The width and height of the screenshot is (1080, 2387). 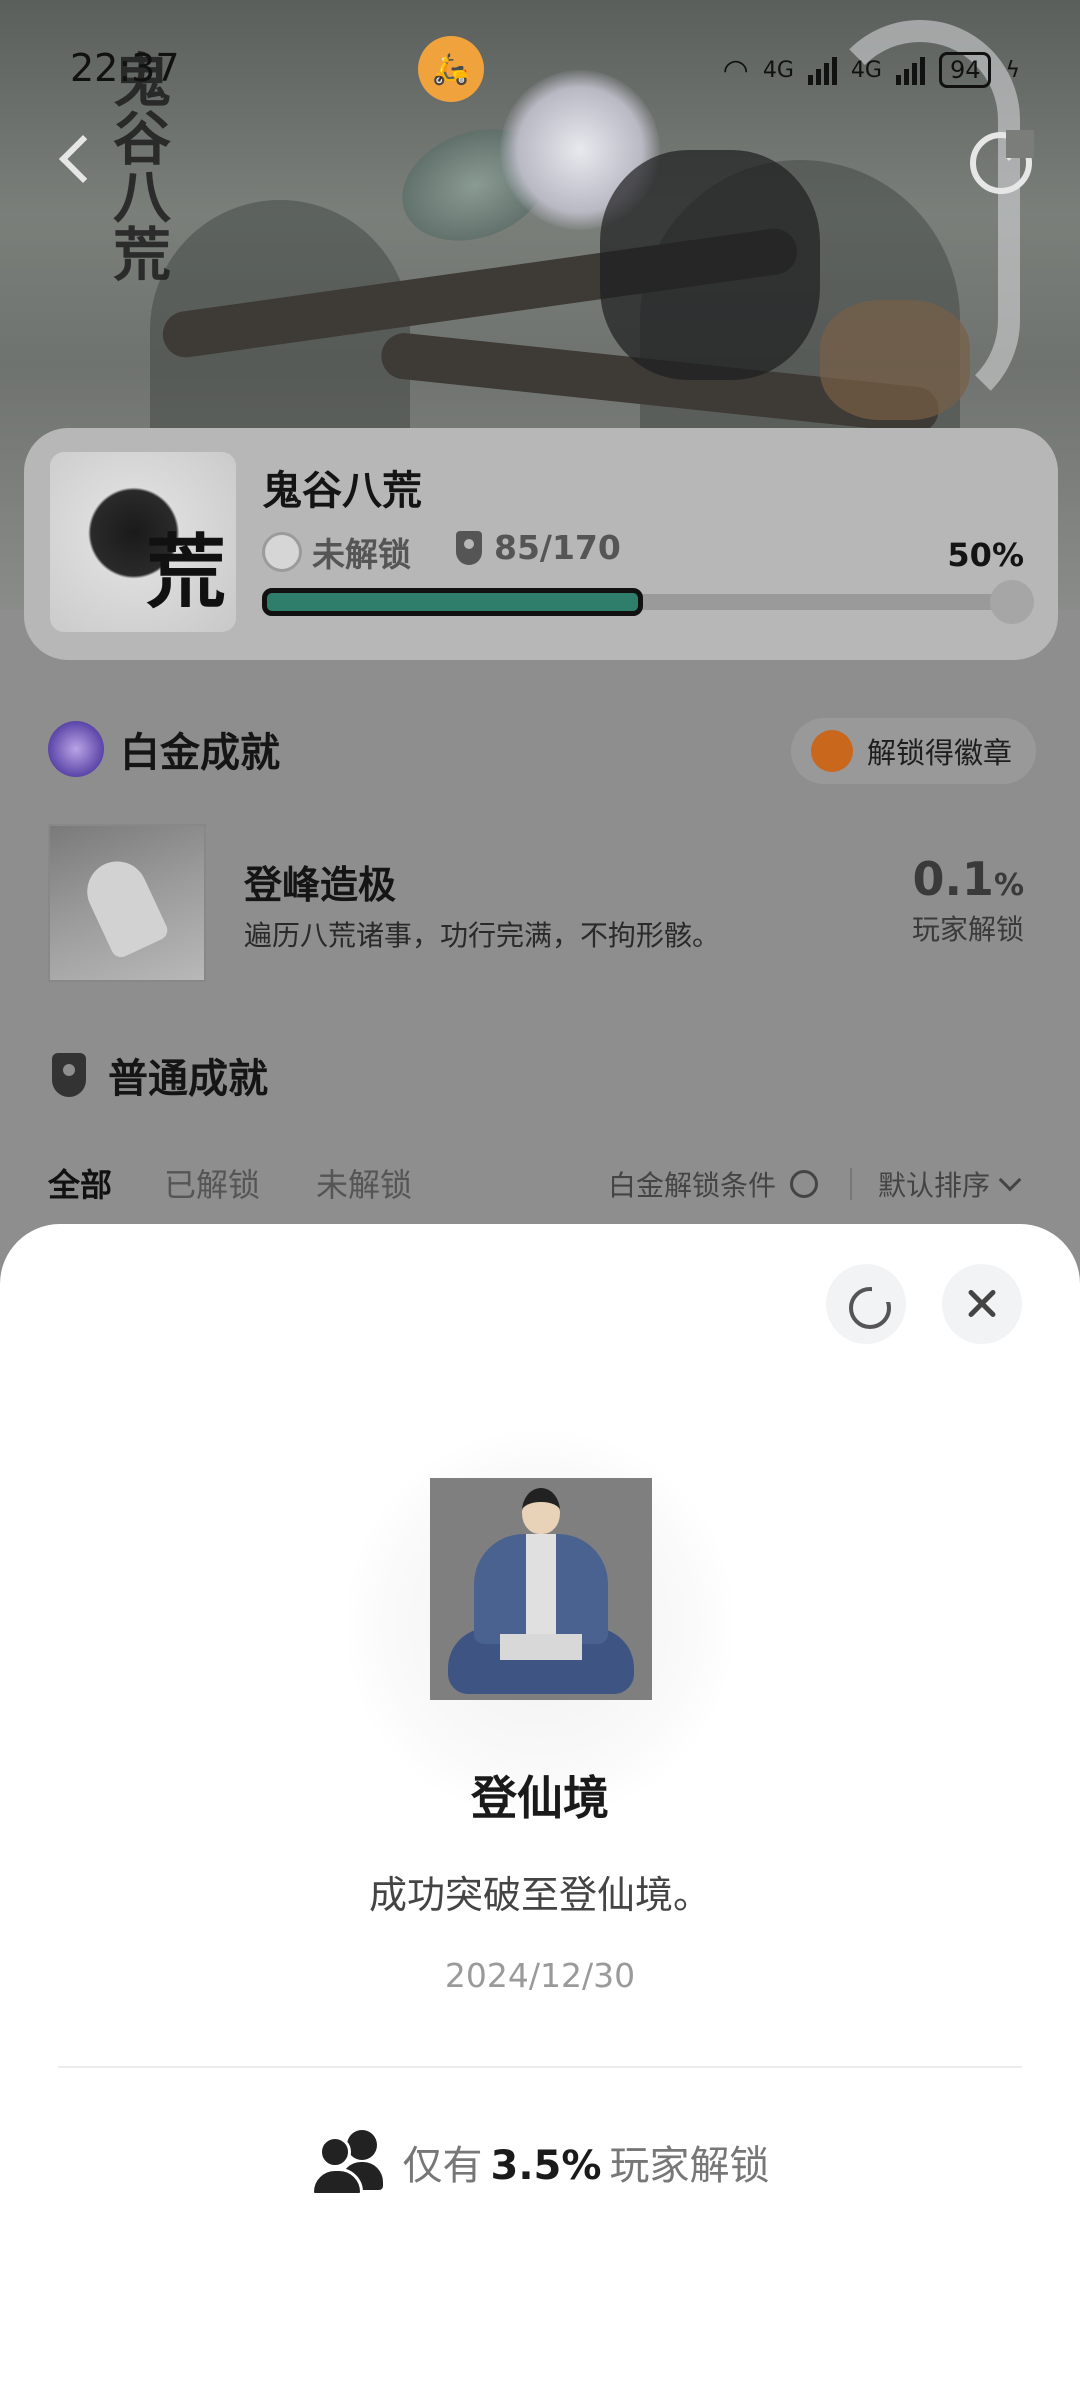 I want to click on sort-label: 默认排序, so click(x=934, y=1185).